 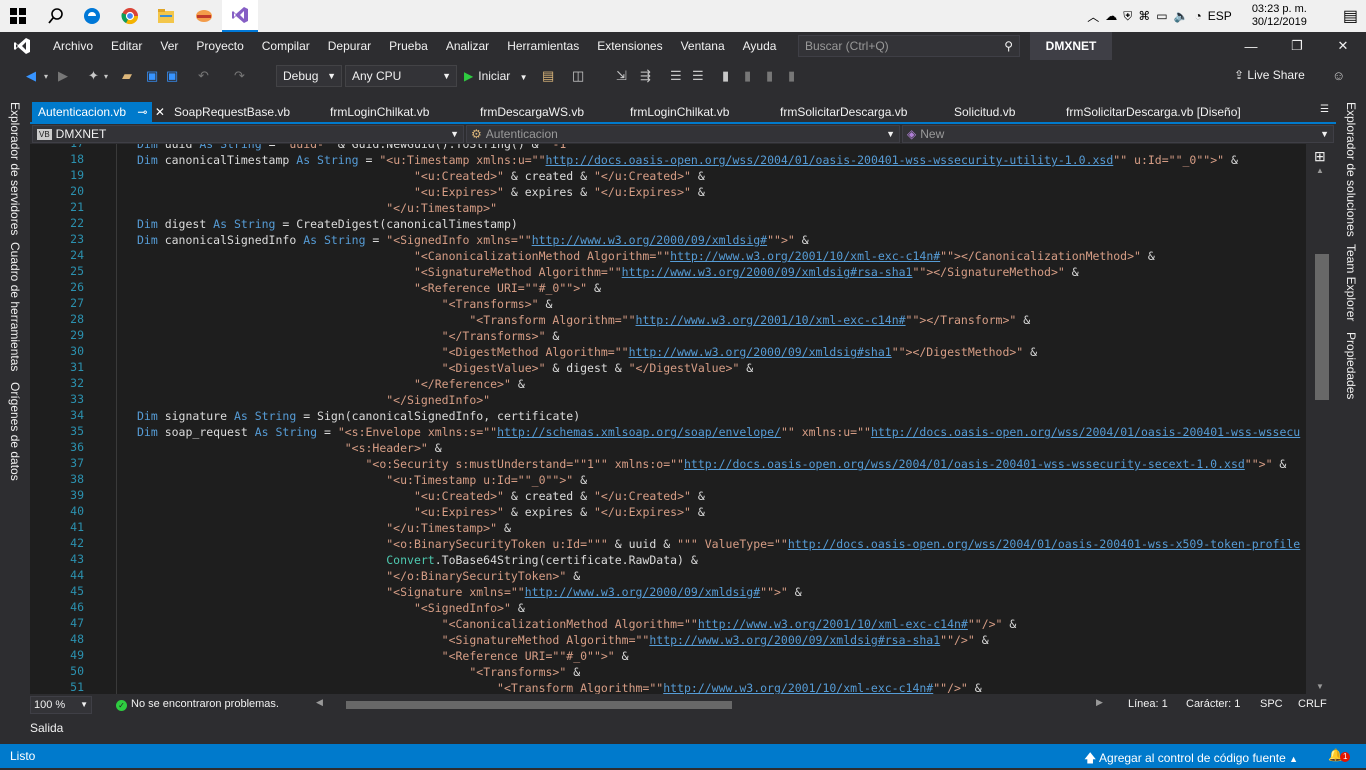 I want to click on navigate-forward-icon: ▶, so click(x=63, y=76).